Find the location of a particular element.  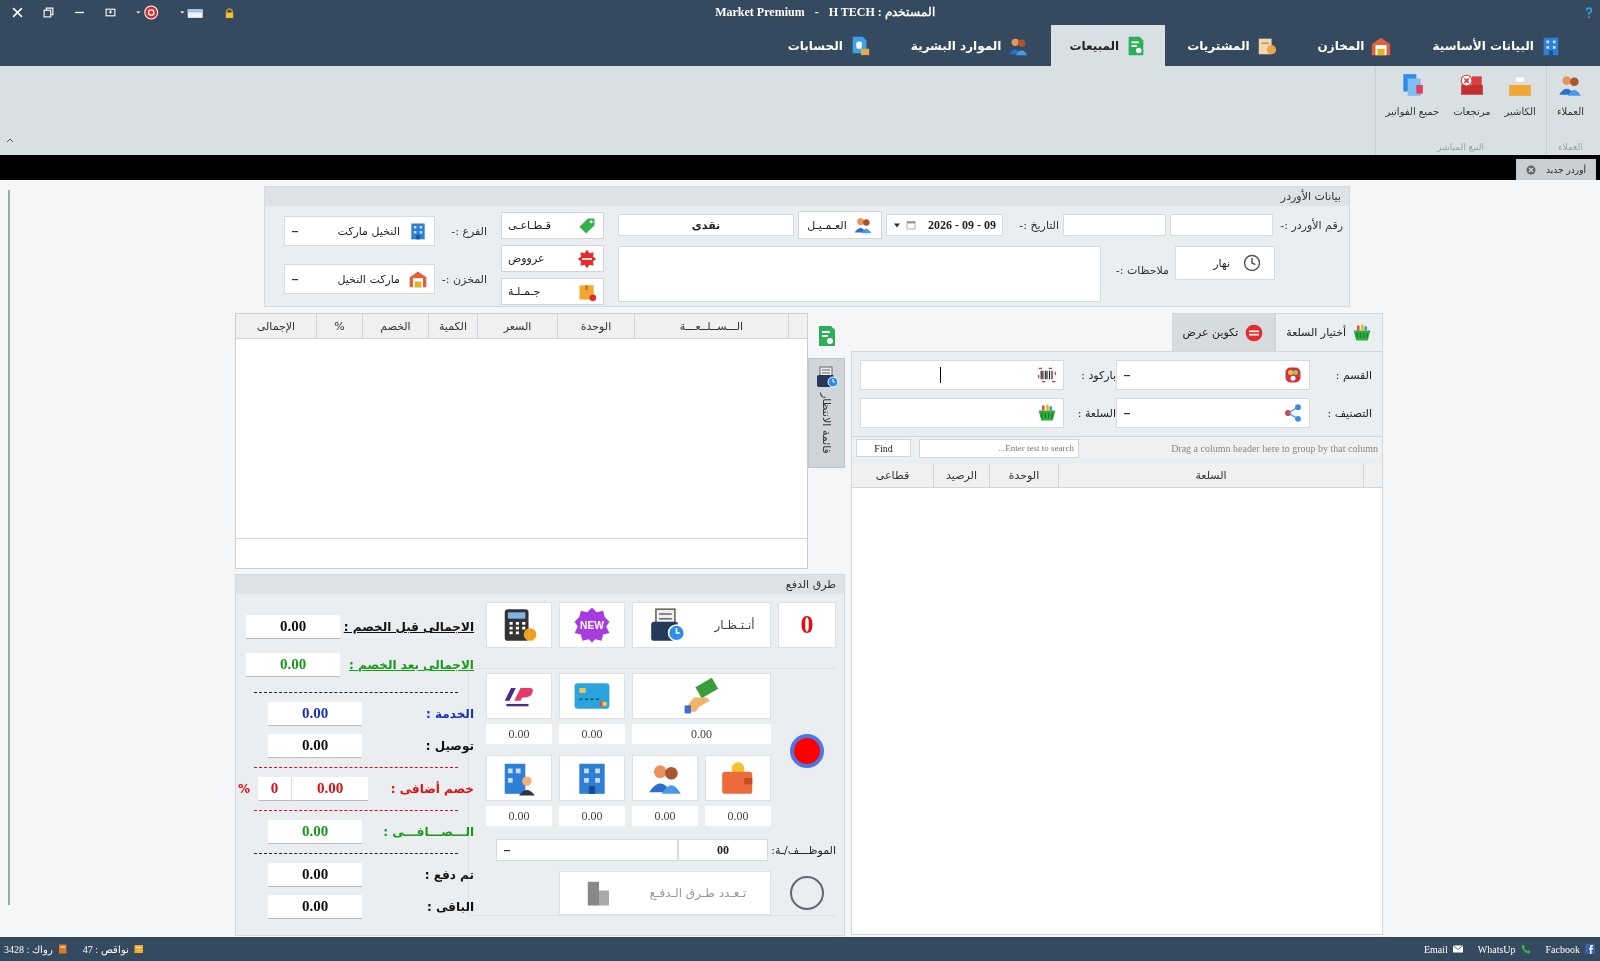

column-header: قطاعى is located at coordinates (892, 475).